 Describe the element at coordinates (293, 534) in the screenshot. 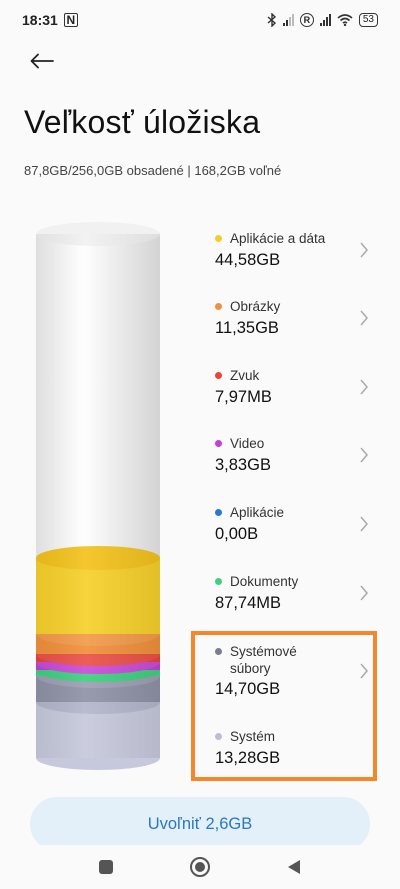

I see `category-applications: Aplikácie 0,00B` at that location.